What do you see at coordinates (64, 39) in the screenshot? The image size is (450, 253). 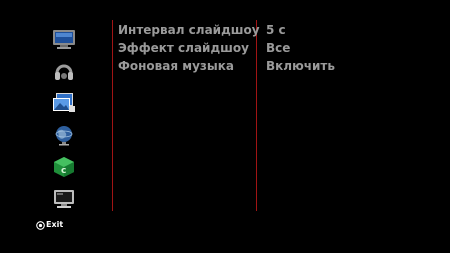 I see `tv-screen-icon` at bounding box center [64, 39].